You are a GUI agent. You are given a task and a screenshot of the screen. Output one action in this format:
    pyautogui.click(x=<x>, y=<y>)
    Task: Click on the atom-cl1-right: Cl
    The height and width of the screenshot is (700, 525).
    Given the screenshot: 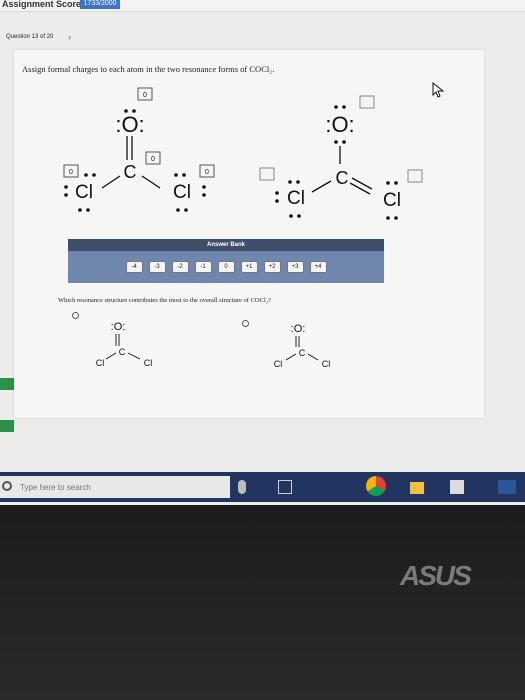 What is the action you would take?
    pyautogui.click(x=296, y=198)
    